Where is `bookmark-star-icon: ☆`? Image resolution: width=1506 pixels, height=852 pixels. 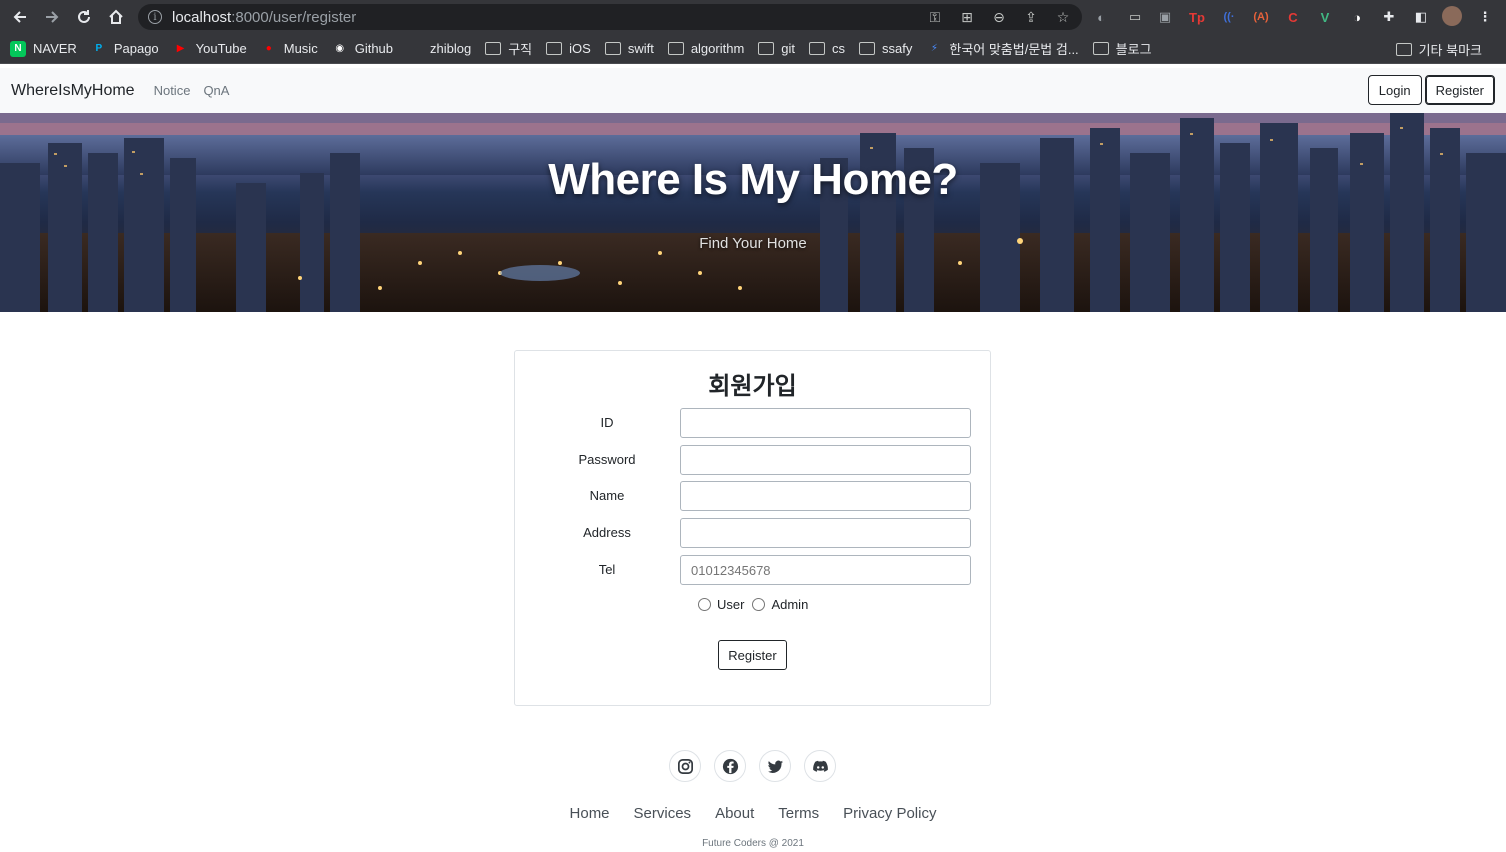
bookmark-star-icon: ☆ is located at coordinates (1063, 17).